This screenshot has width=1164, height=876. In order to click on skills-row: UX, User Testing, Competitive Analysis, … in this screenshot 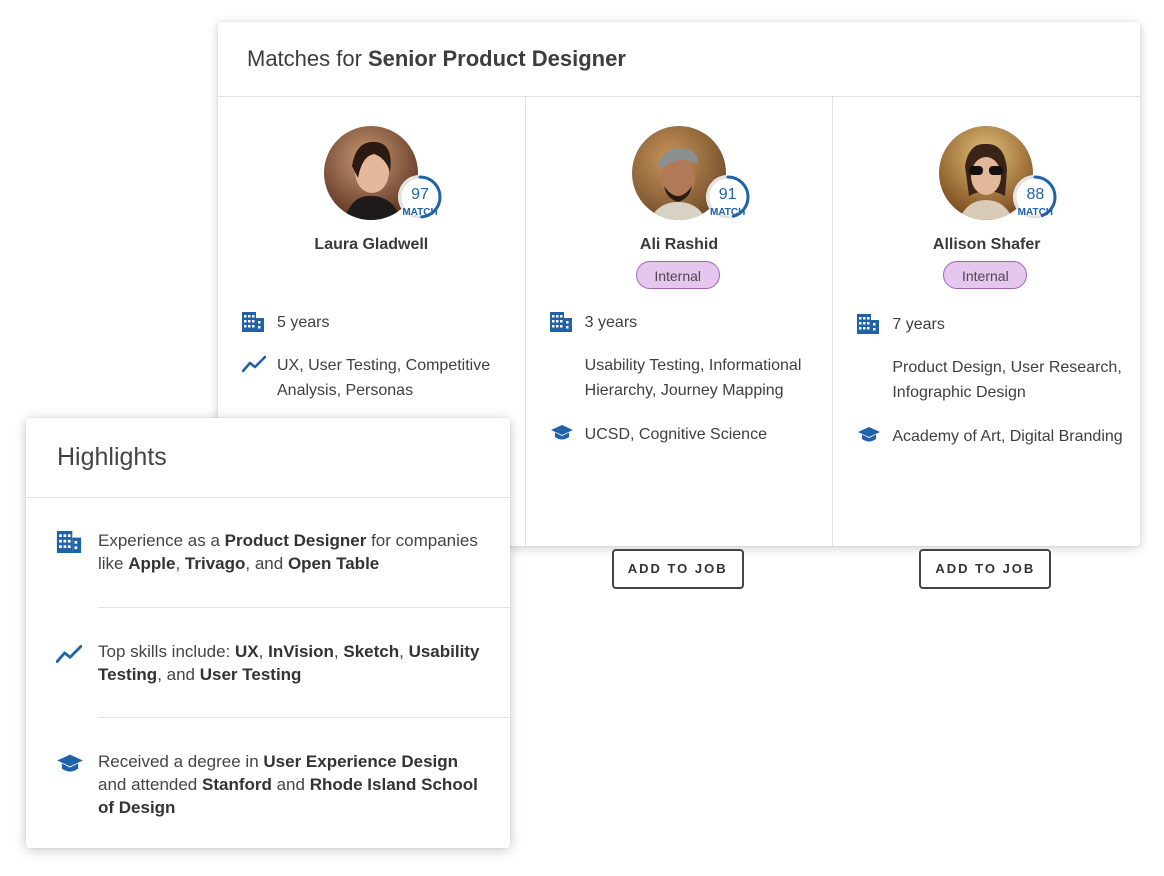, I will do `click(376, 378)`.